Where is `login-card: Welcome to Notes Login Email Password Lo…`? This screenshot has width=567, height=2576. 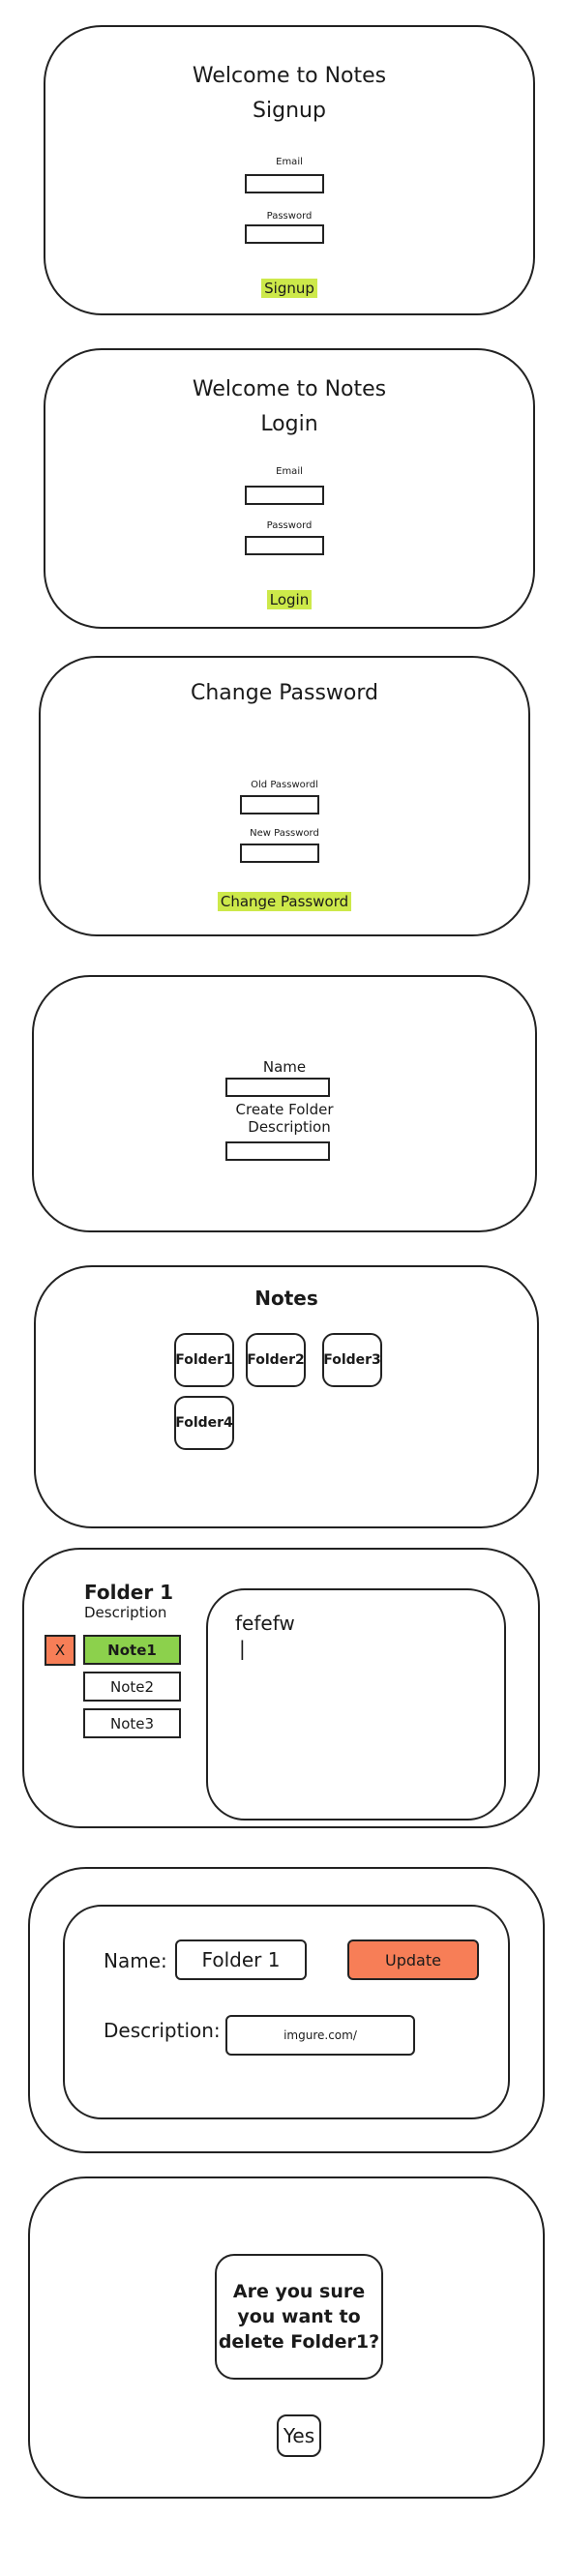 login-card: Welcome to Notes Login Email Password Lo… is located at coordinates (289, 489).